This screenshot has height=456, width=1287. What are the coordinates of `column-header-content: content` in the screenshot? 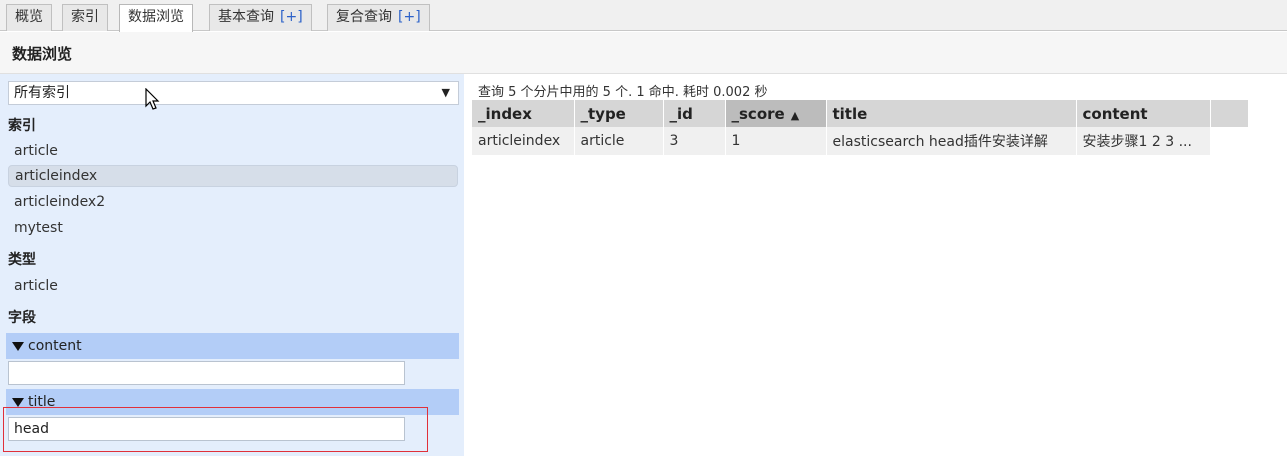 It's located at (1143, 113).